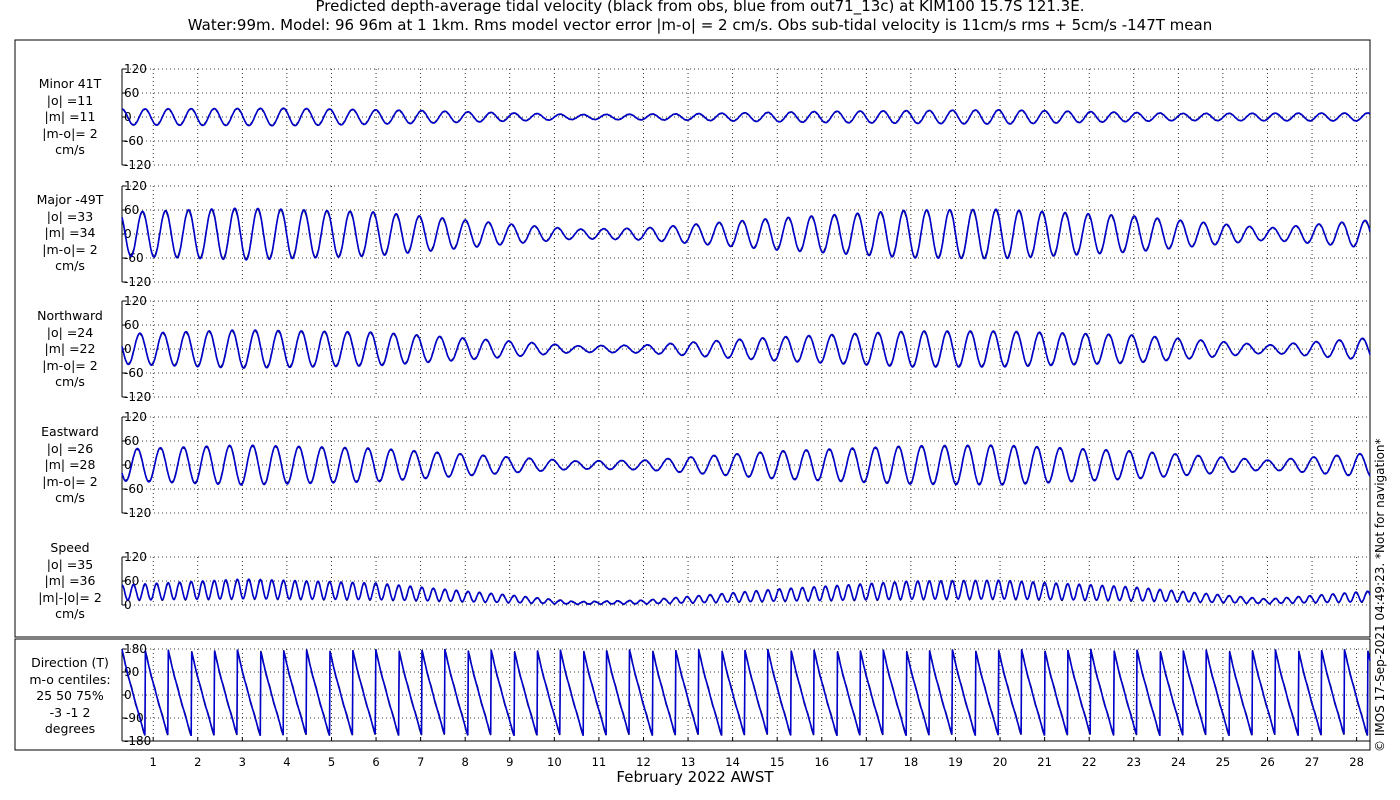 The image size is (1400, 800). What do you see at coordinates (70, 564) in the screenshot?
I see `label-line: |o| =35` at bounding box center [70, 564].